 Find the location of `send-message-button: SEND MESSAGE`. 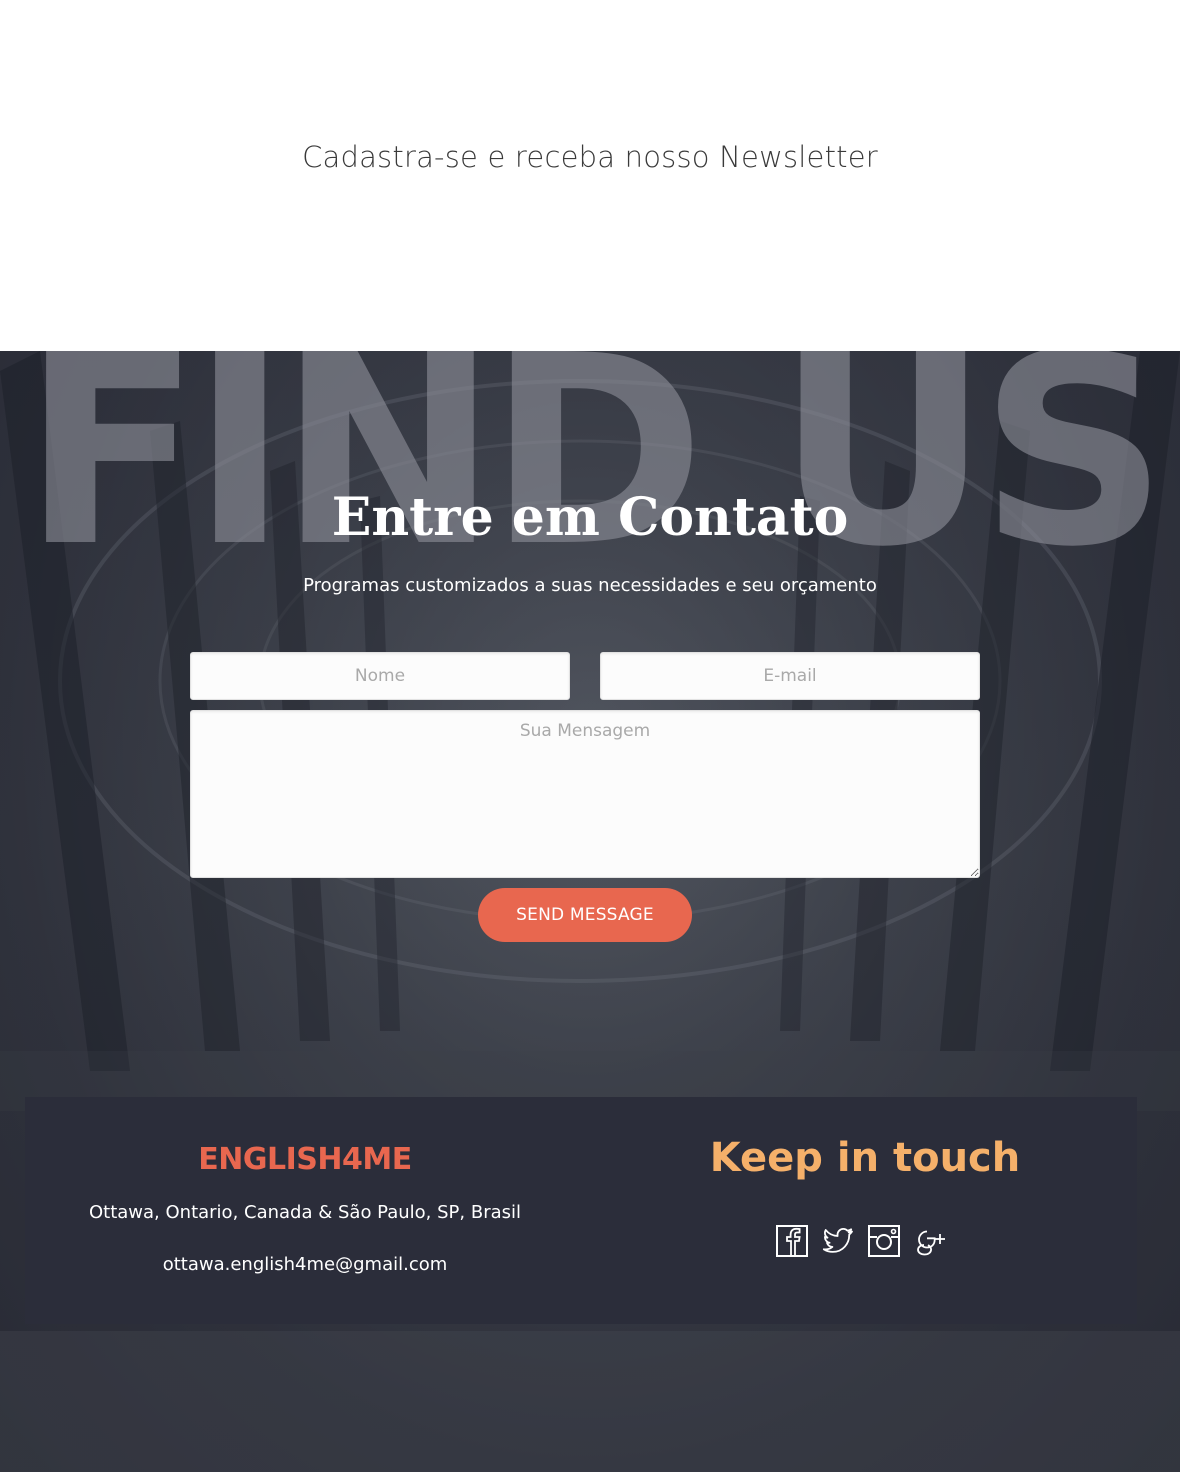

send-message-button: SEND MESSAGE is located at coordinates (585, 915).